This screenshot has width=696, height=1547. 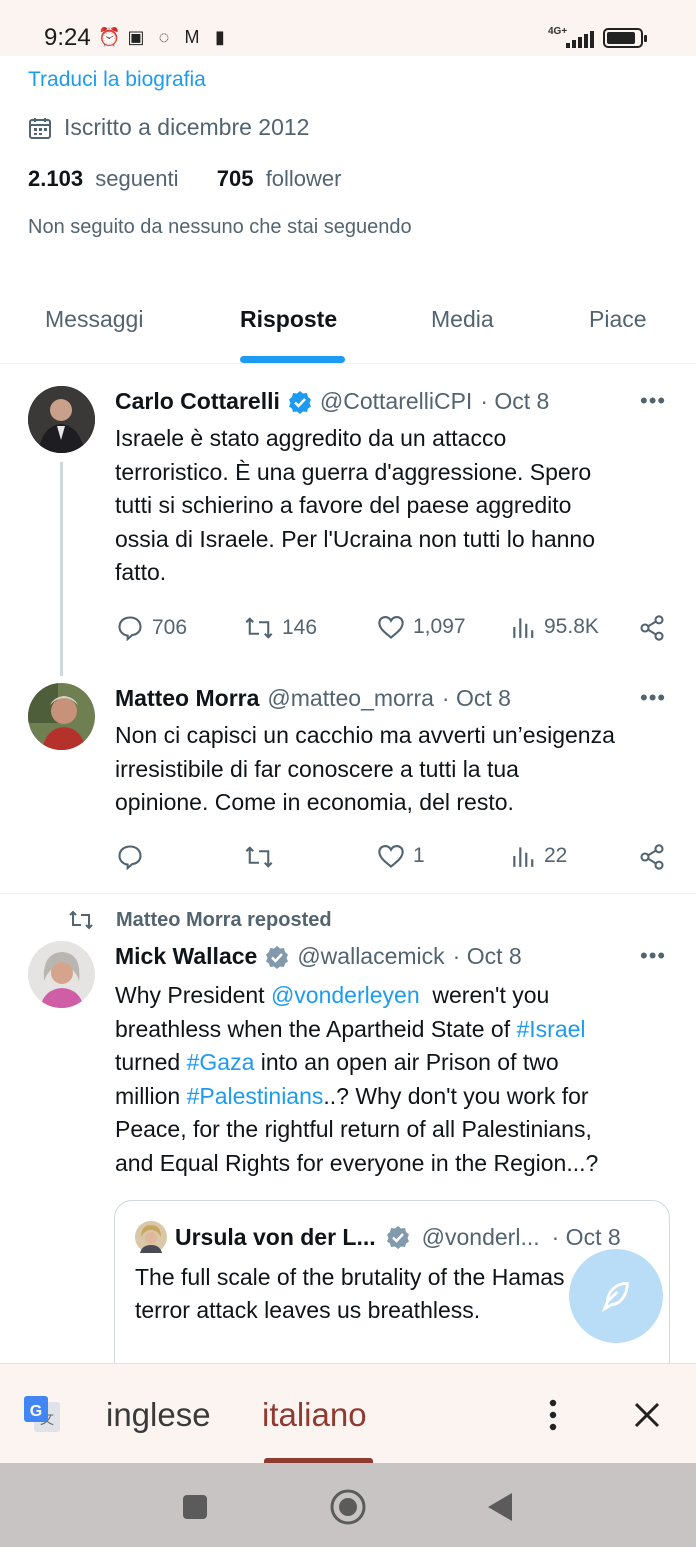 I want to click on text-segment: Why President, so click(x=193, y=995).